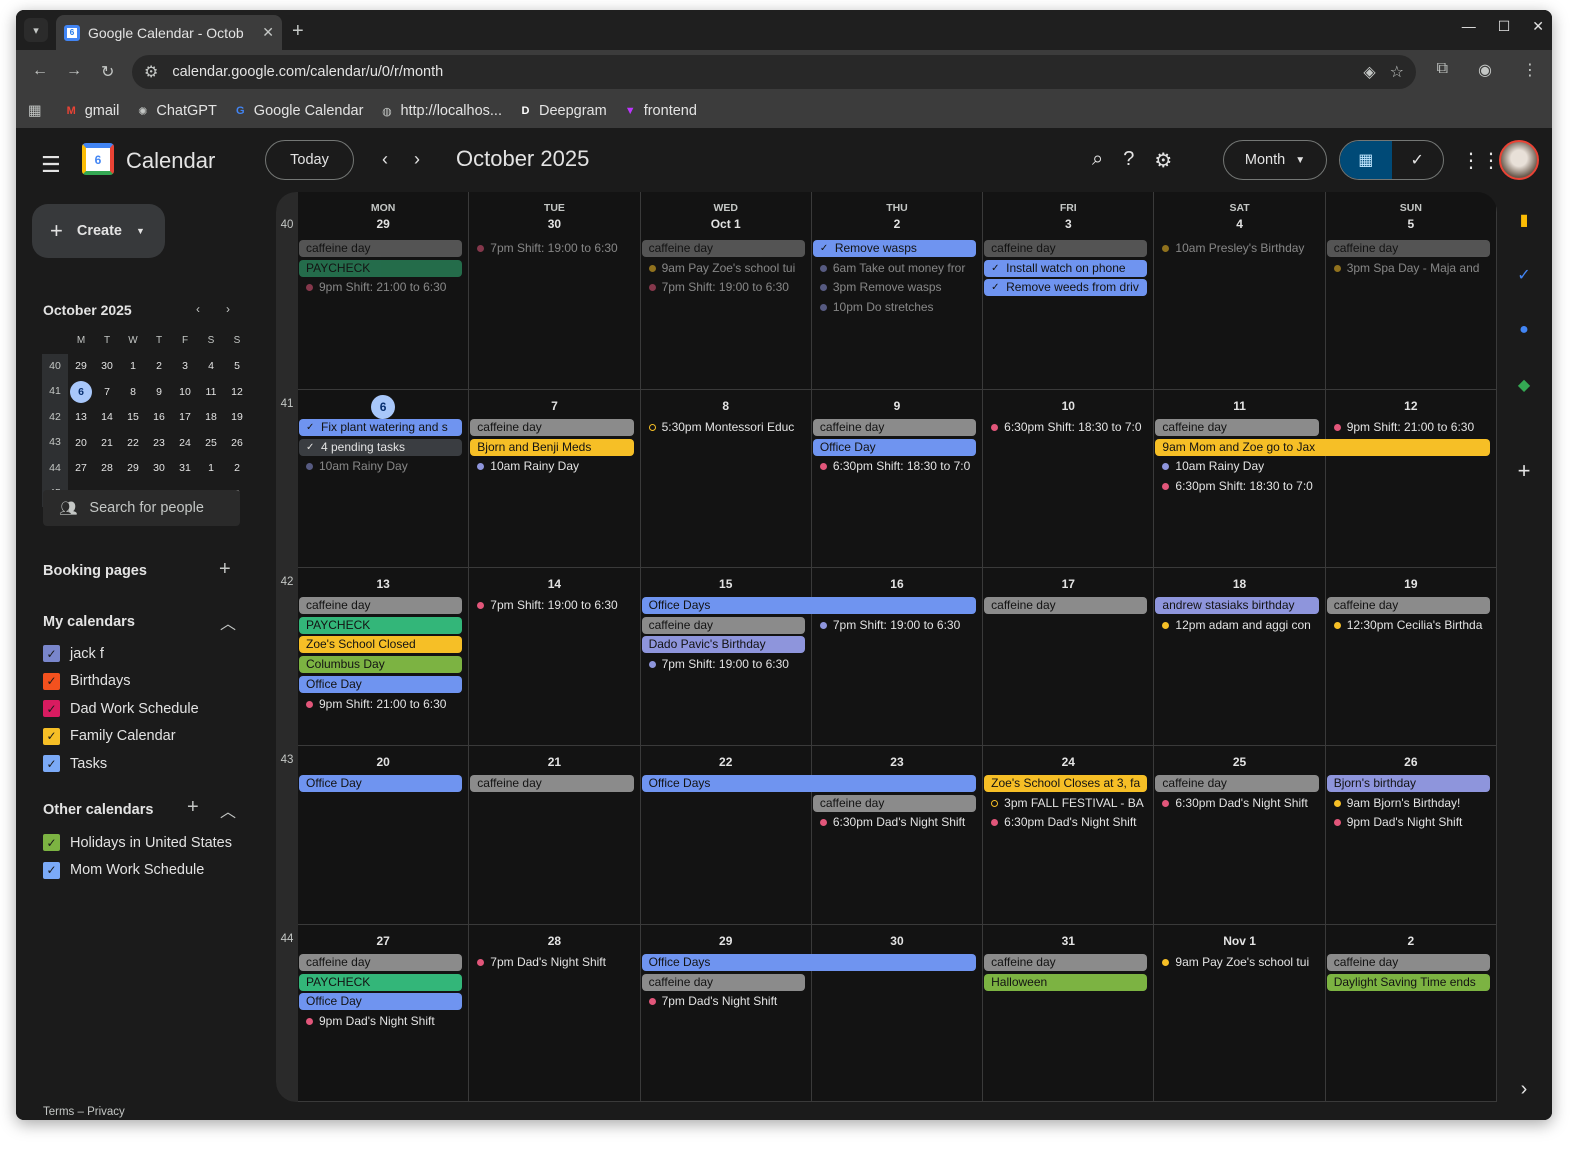 The image size is (1595, 1172). I want to click on day-cell: Nov 1, so click(1240, 1013).